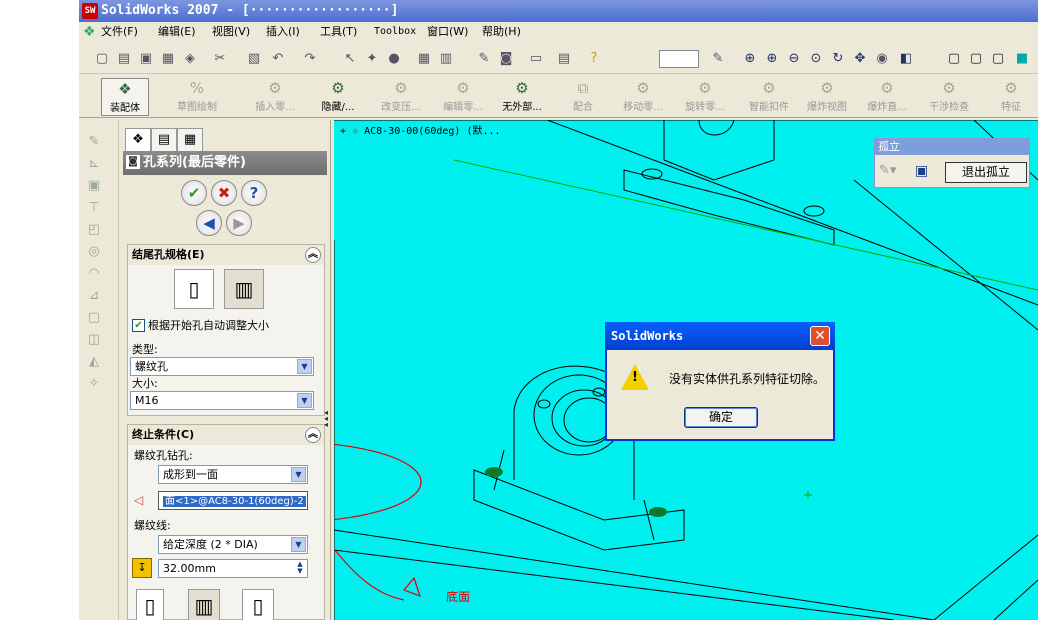 The width and height of the screenshot is (1038, 620). Describe the element at coordinates (395, 32) in the screenshot. I see `menu-toolbox: Toolbox` at that location.